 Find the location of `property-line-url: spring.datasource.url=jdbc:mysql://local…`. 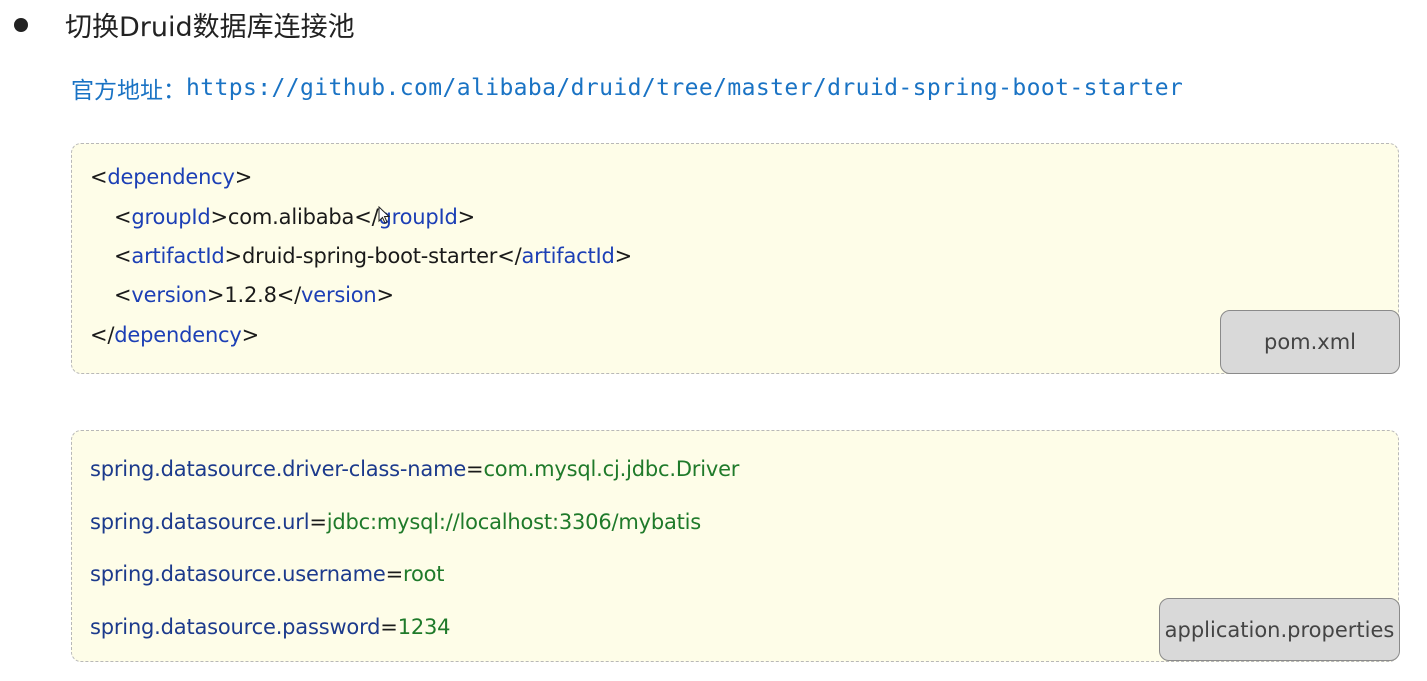

property-line-url: spring.datasource.url=jdbc:mysql://local… is located at coordinates (396, 522).